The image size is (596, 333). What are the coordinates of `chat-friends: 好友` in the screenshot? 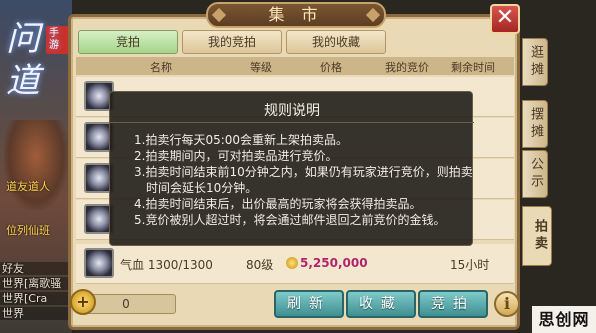 It's located at (36, 268).